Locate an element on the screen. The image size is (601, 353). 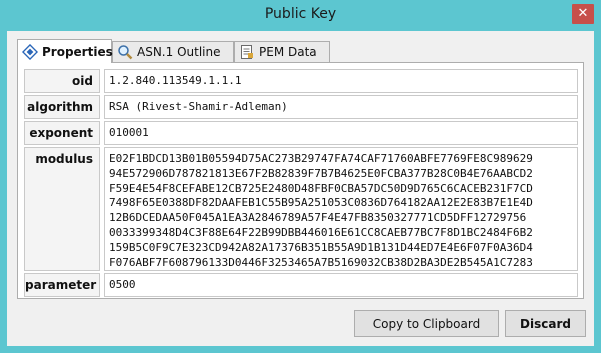
field-row-exponent: exponent 010001 is located at coordinates (301, 133).